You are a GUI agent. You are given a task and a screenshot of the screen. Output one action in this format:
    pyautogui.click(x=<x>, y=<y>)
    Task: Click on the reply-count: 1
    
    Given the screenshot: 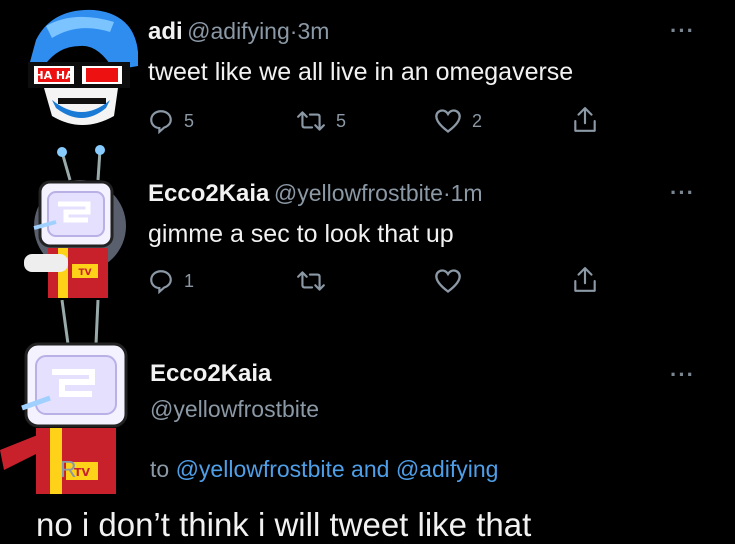 What is the action you would take?
    pyautogui.click(x=189, y=280)
    